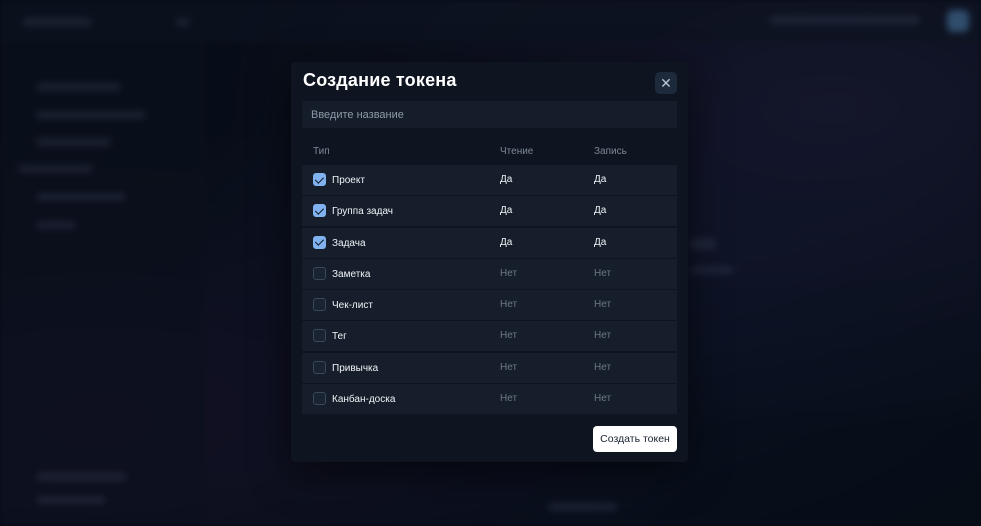  I want to click on close-icon: ✕, so click(666, 83).